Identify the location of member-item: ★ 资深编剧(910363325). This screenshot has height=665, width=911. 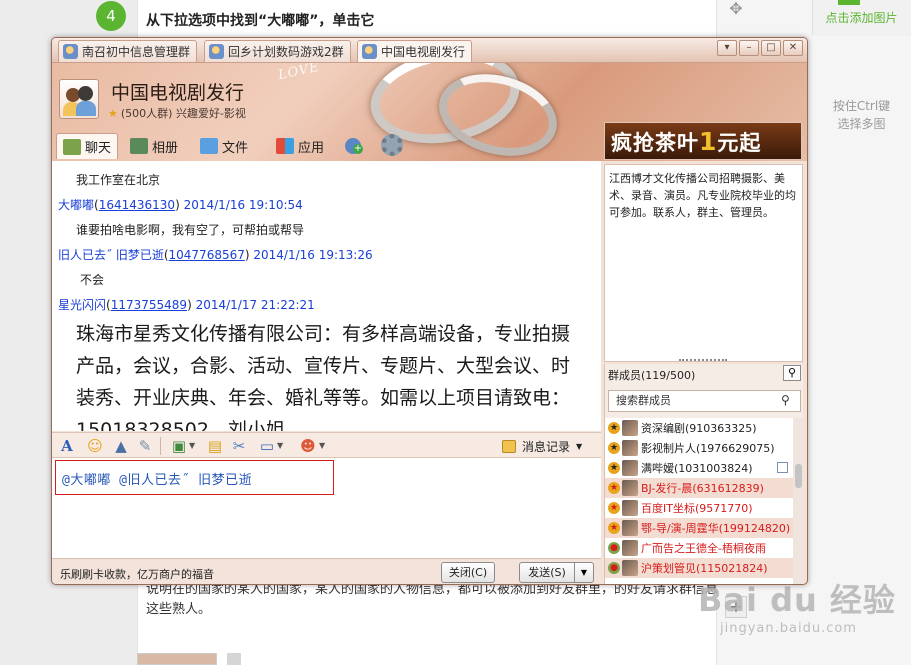
(699, 428).